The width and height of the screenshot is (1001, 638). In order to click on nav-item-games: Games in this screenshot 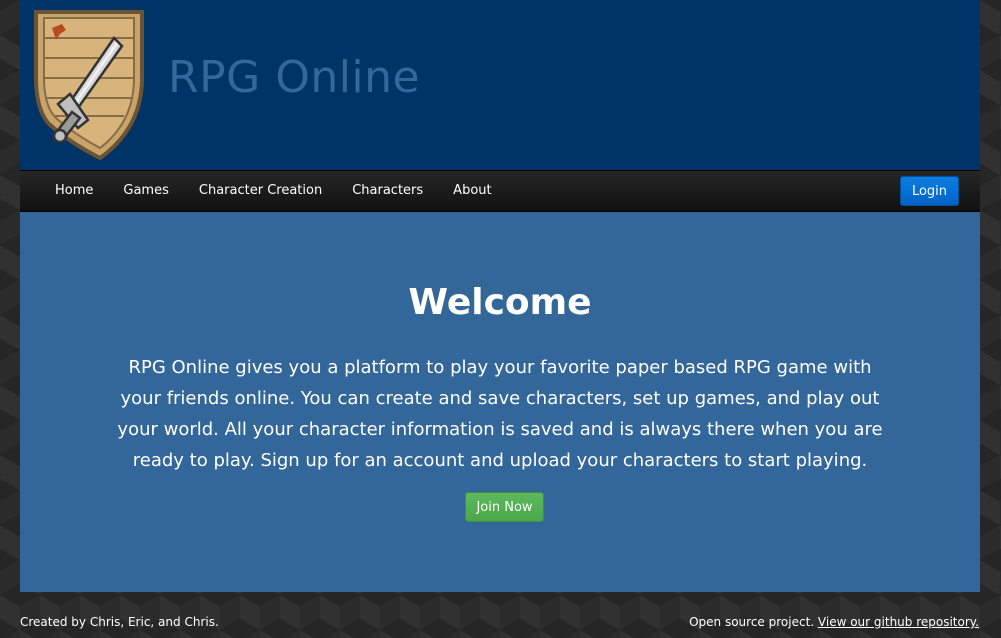, I will do `click(145, 191)`.